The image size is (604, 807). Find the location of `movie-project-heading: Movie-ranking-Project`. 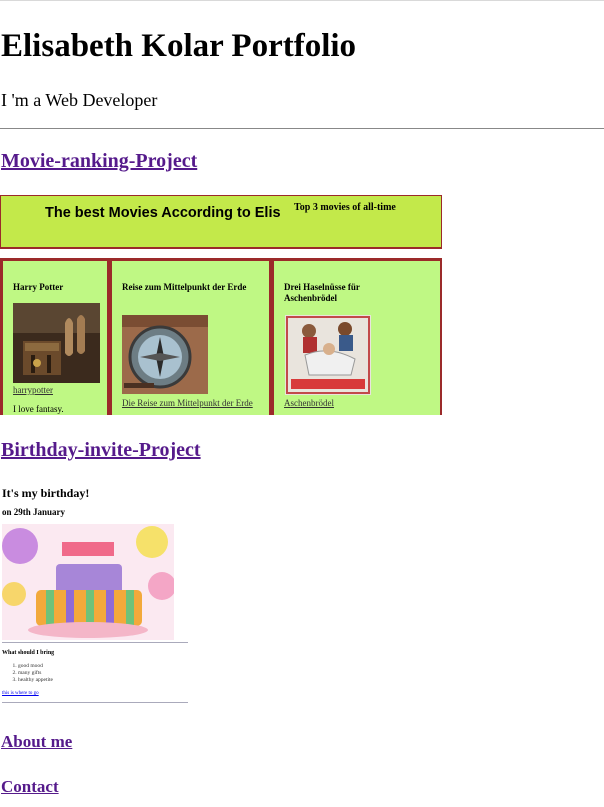

movie-project-heading: Movie-ranking-Project is located at coordinates (99, 161).